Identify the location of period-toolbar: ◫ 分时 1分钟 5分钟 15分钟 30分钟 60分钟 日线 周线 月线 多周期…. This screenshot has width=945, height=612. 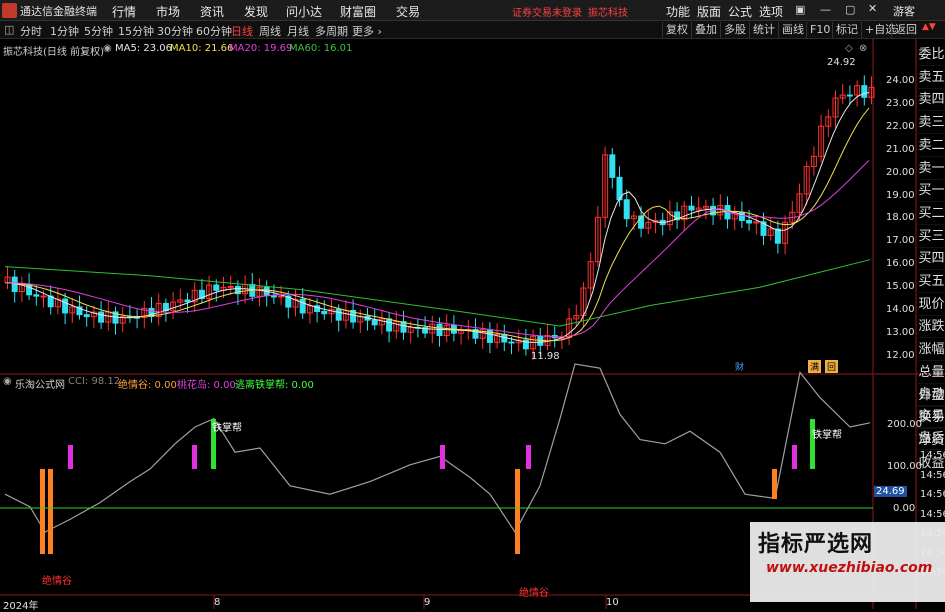
(472, 30).